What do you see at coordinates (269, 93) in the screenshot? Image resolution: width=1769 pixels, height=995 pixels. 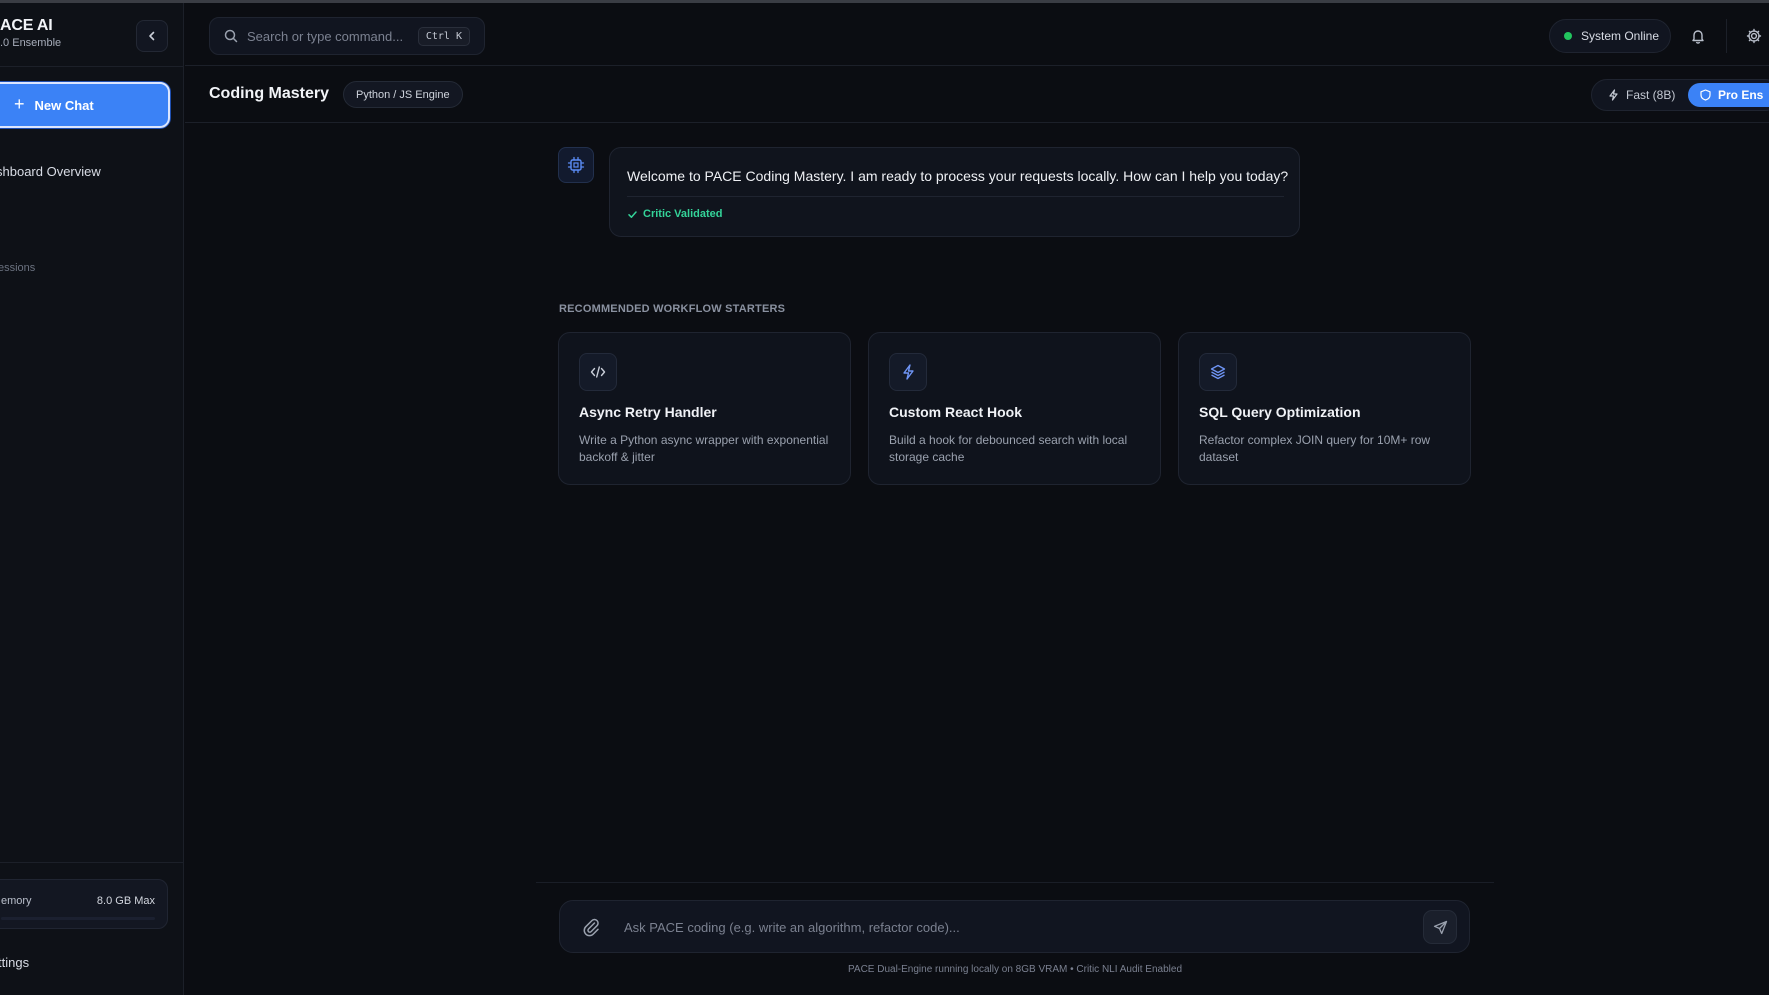 I see `page-title: Coding Mastery` at bounding box center [269, 93].